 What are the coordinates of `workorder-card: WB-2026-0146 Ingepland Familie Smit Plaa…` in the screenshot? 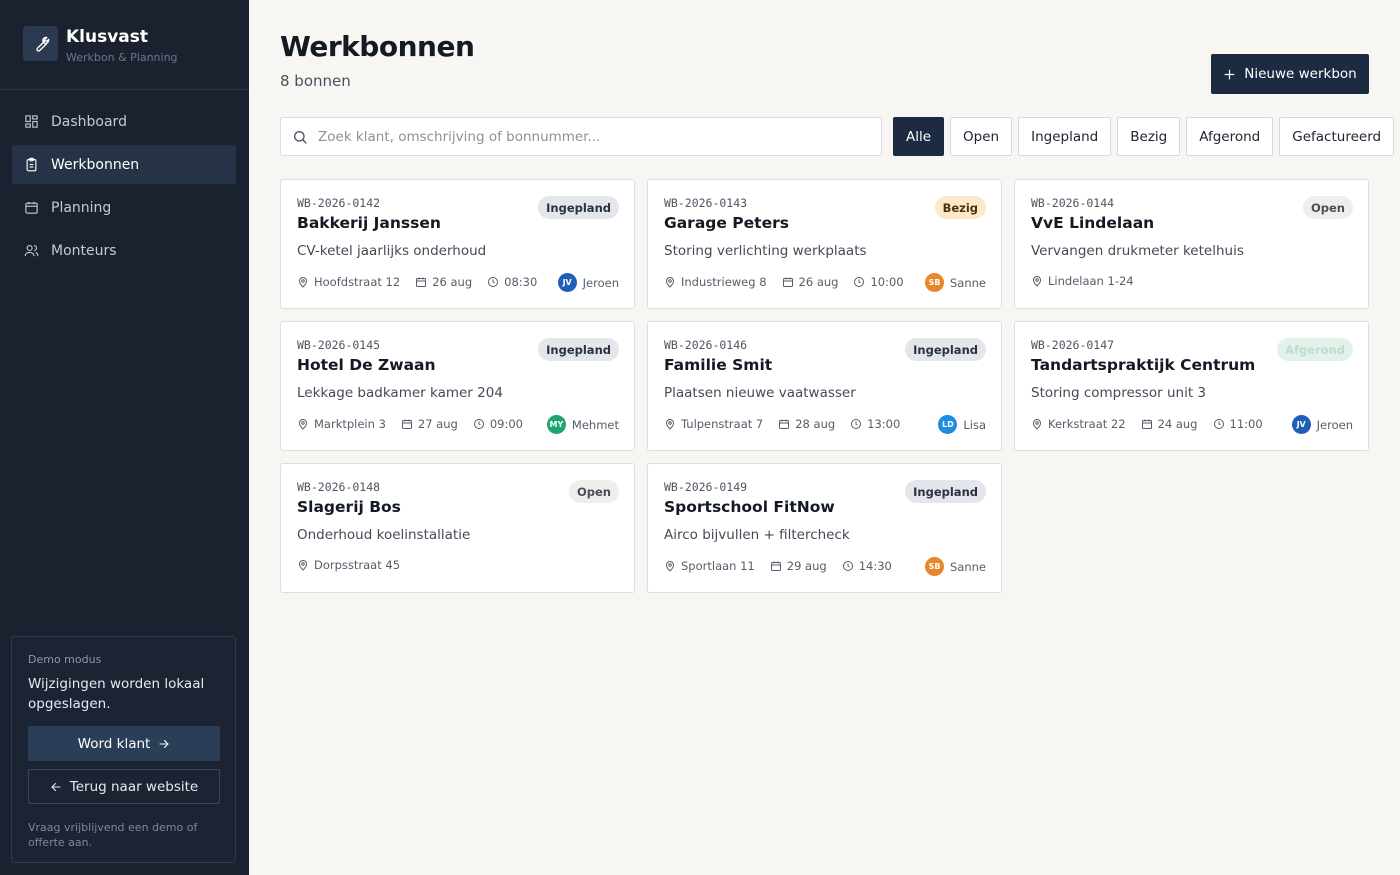 It's located at (824, 386).